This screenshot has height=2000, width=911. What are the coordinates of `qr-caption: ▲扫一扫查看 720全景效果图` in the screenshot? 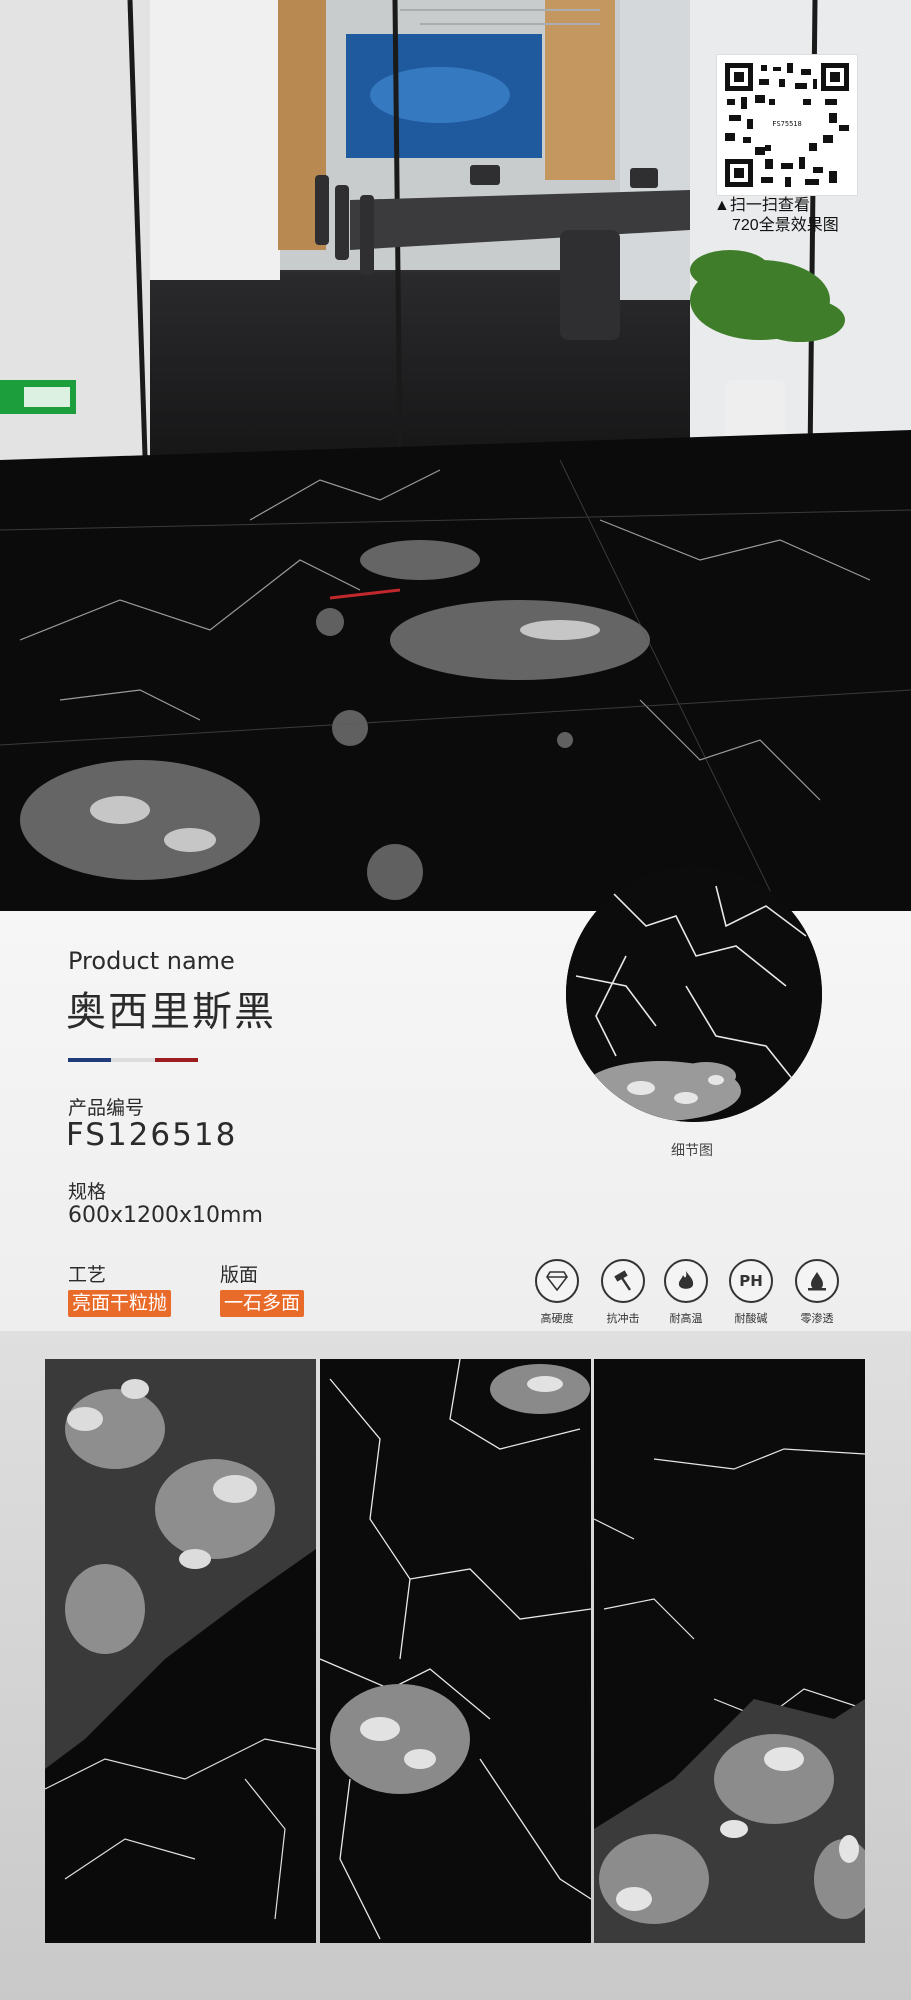 It's located at (789, 216).